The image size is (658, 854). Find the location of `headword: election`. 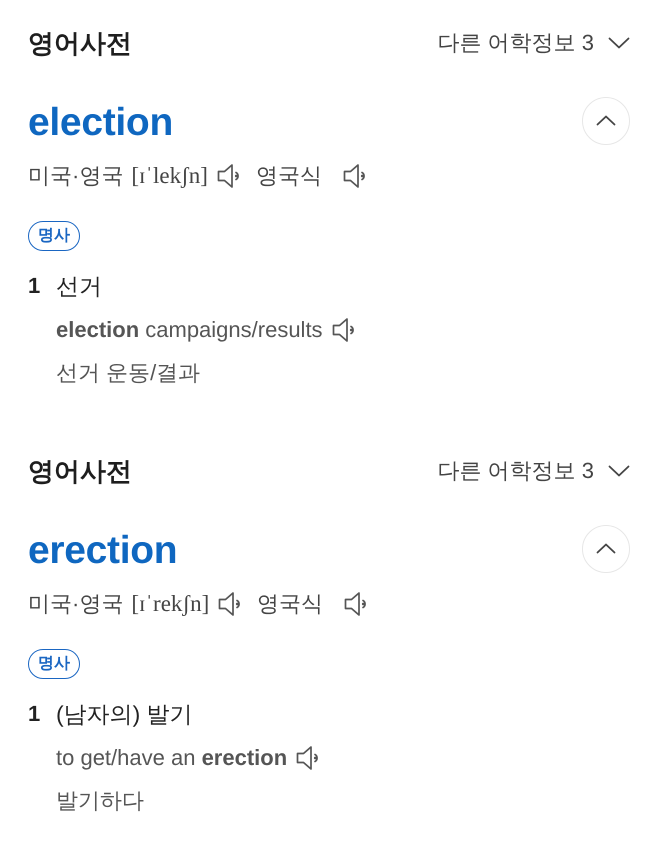

headword: election is located at coordinates (100, 123).